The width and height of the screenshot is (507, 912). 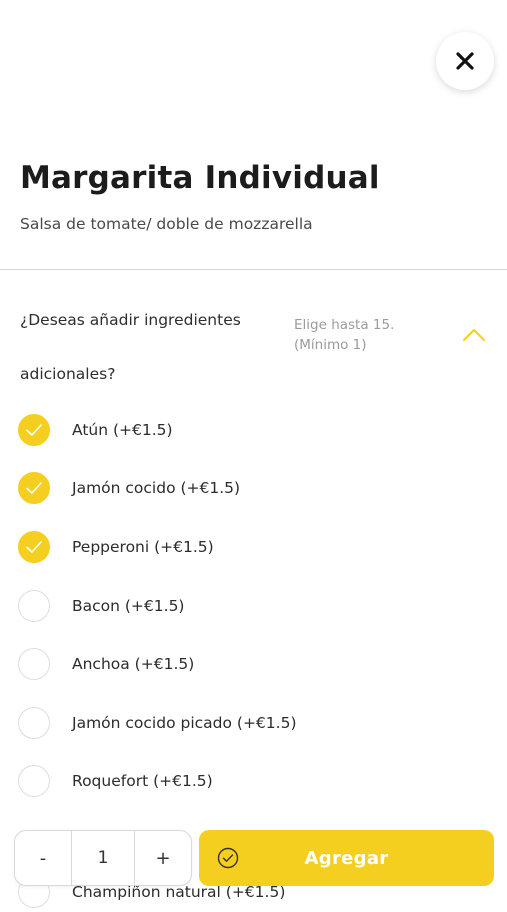 I want to click on option-label: Pepperoni (+€1.5), so click(x=143, y=547).